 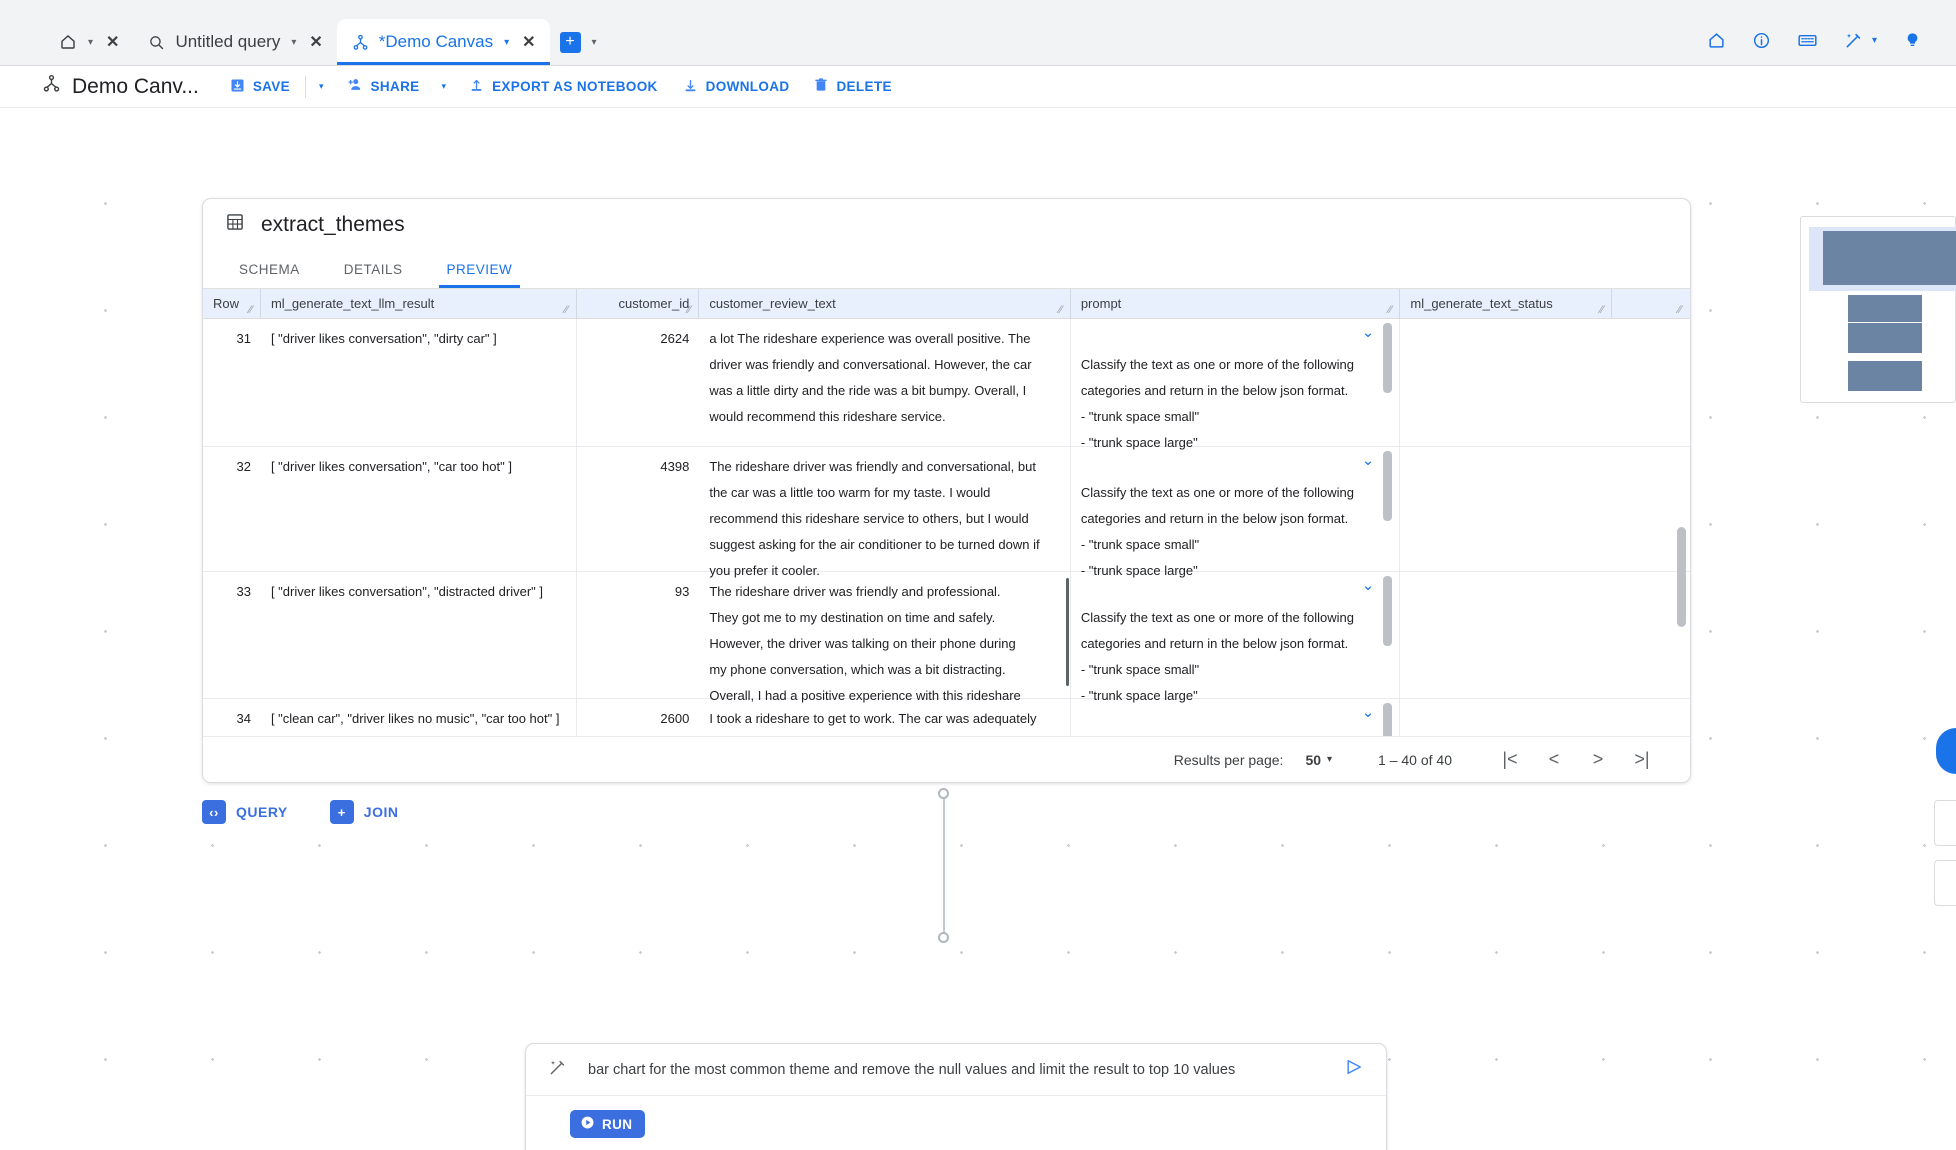 I want to click on export-as-notebook-button: EXPORT AS NOTEBOOK, so click(x=563, y=87).